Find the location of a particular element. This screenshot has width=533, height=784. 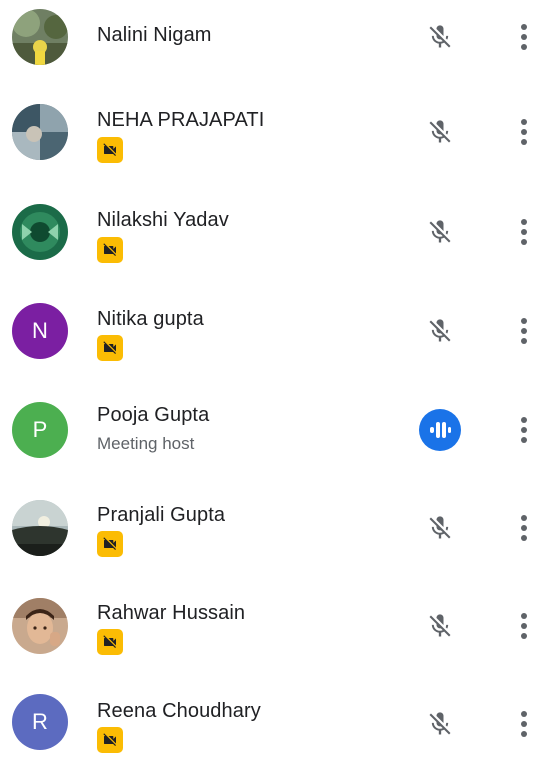

participant-row: Nilakshi Yadav is located at coordinates (266, 245).